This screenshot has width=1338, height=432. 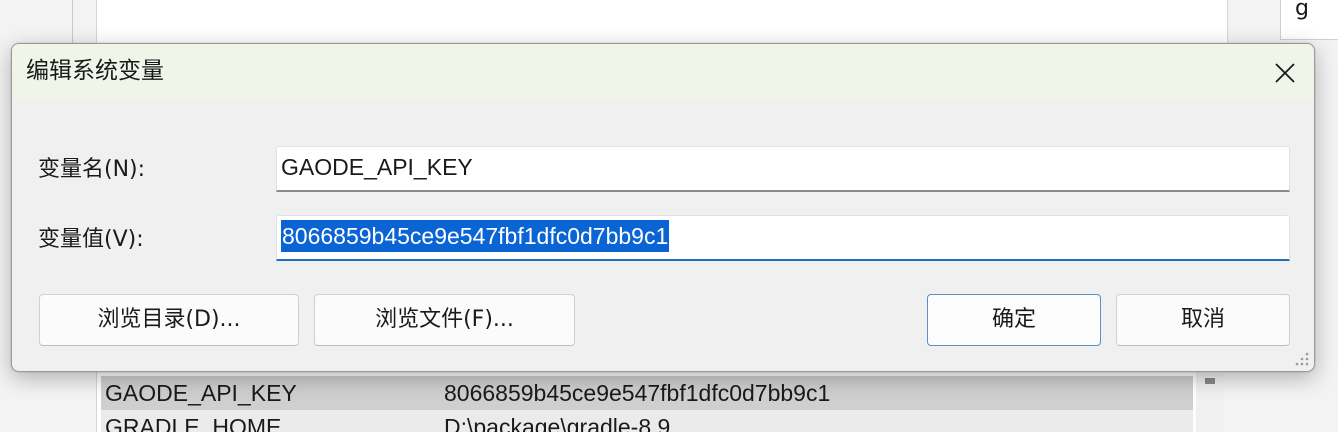 What do you see at coordinates (201, 393) in the screenshot?
I see `variable-name-cell: GAODE_API_KEY` at bounding box center [201, 393].